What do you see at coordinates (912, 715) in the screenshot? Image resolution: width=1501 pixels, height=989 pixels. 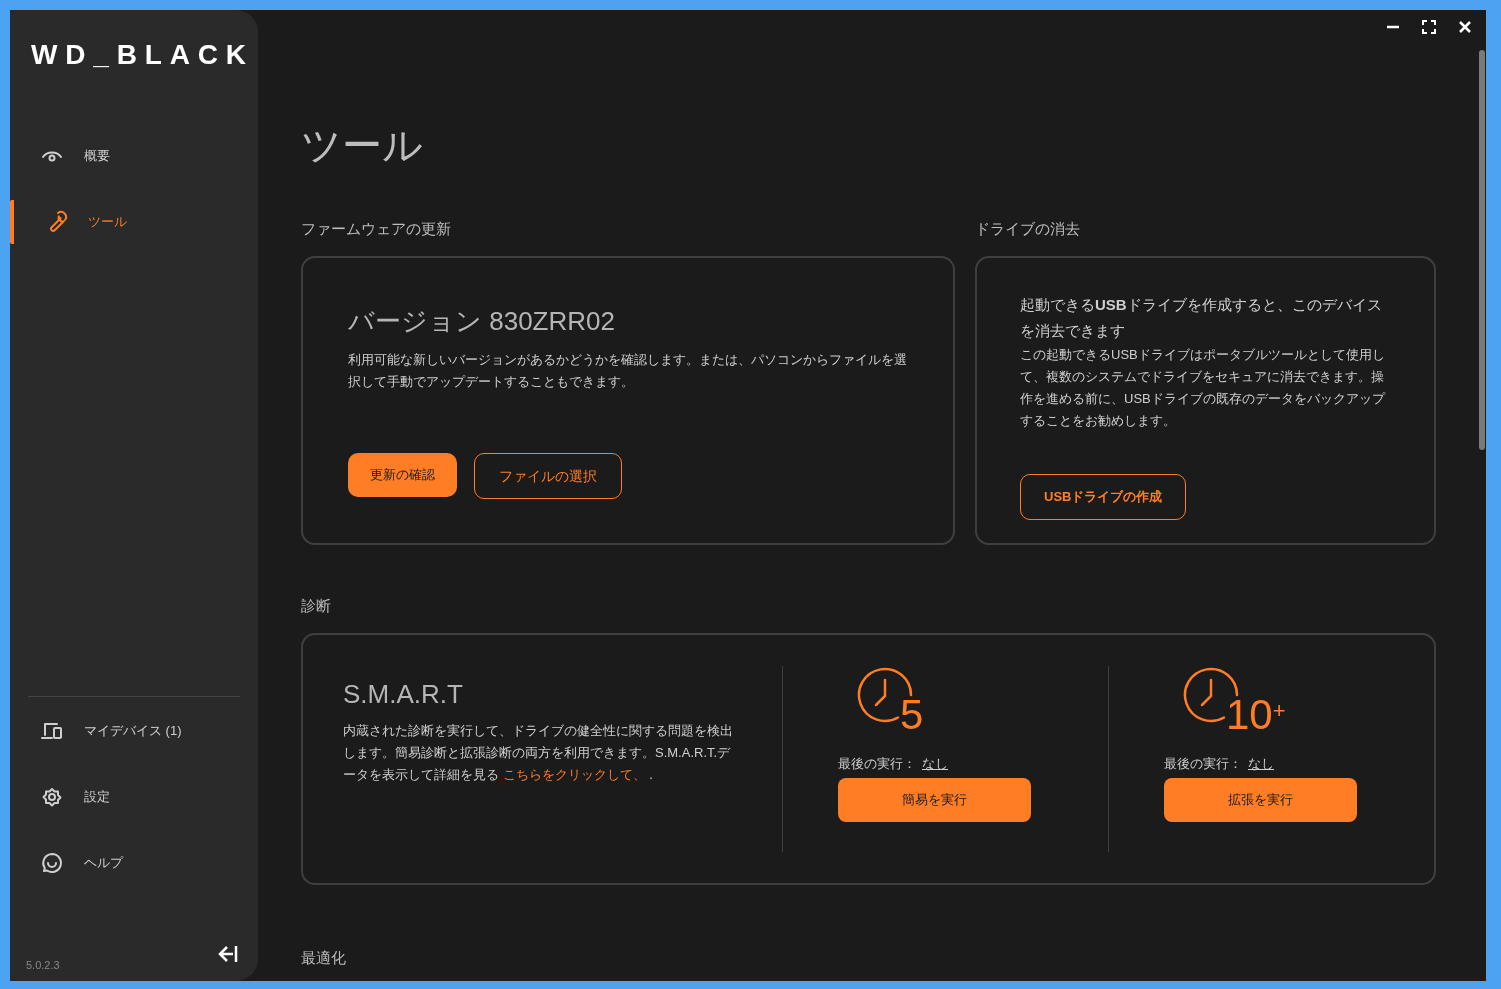 I see `duration-text: 5` at bounding box center [912, 715].